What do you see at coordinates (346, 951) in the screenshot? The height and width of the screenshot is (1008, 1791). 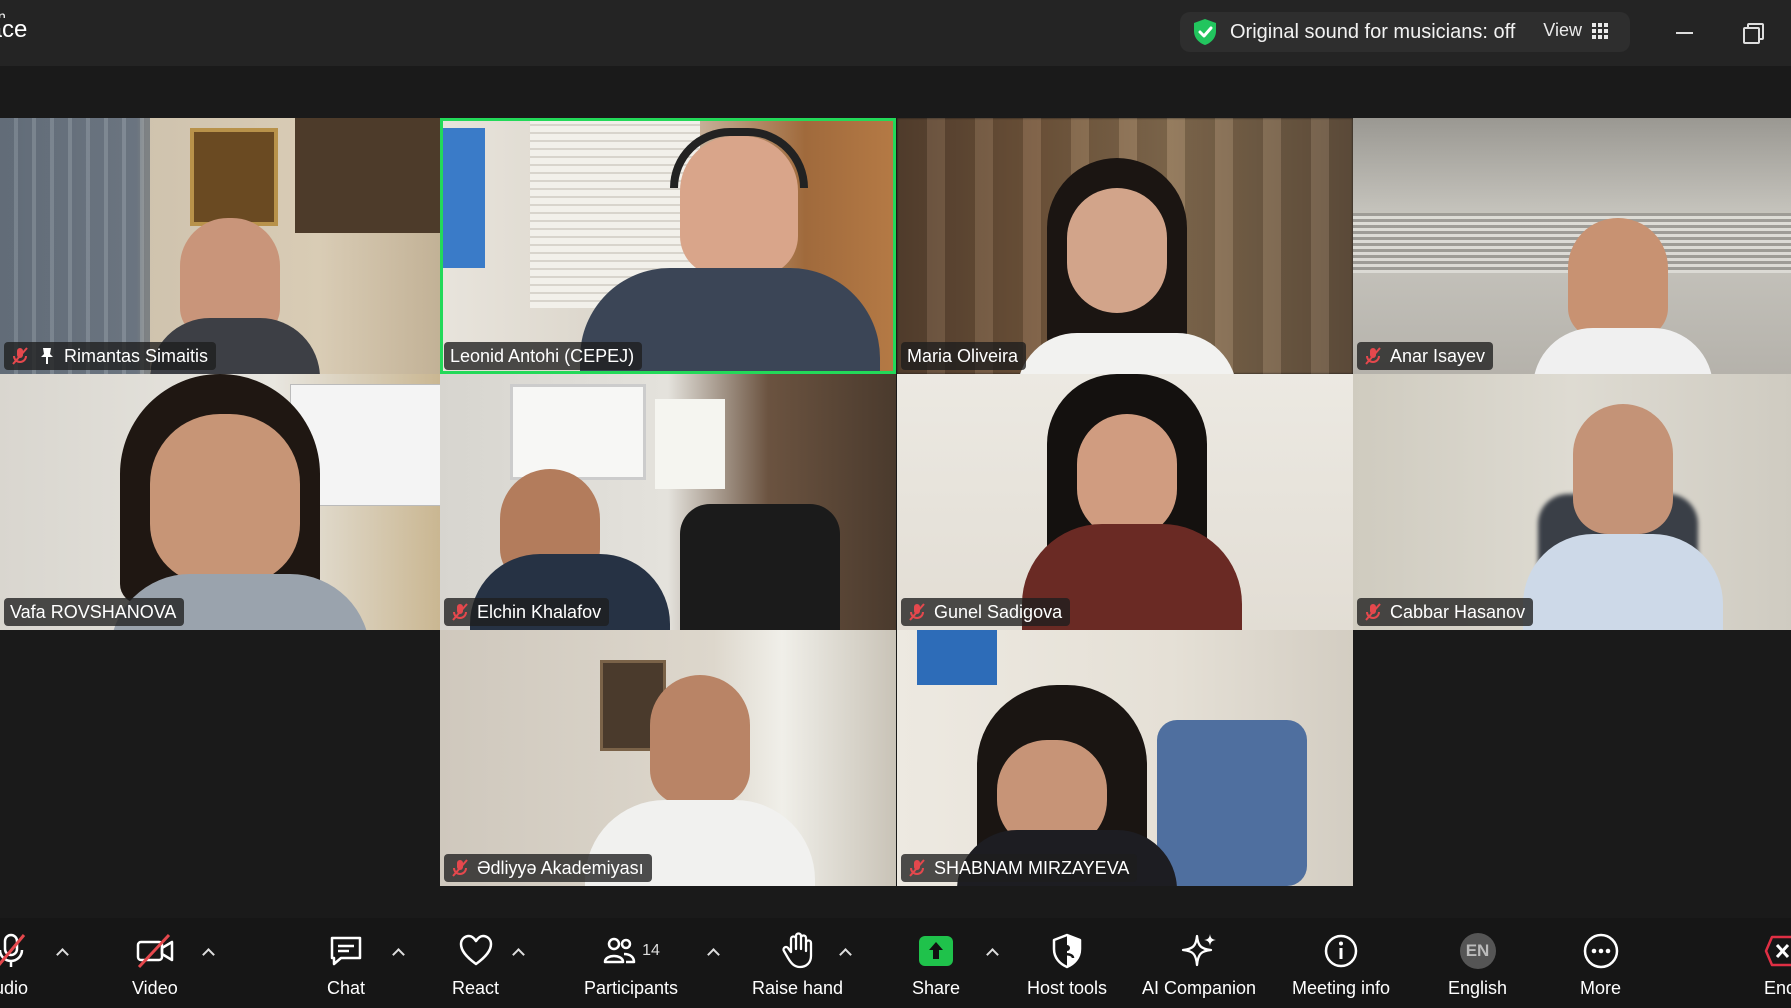 I see `chat-icon` at bounding box center [346, 951].